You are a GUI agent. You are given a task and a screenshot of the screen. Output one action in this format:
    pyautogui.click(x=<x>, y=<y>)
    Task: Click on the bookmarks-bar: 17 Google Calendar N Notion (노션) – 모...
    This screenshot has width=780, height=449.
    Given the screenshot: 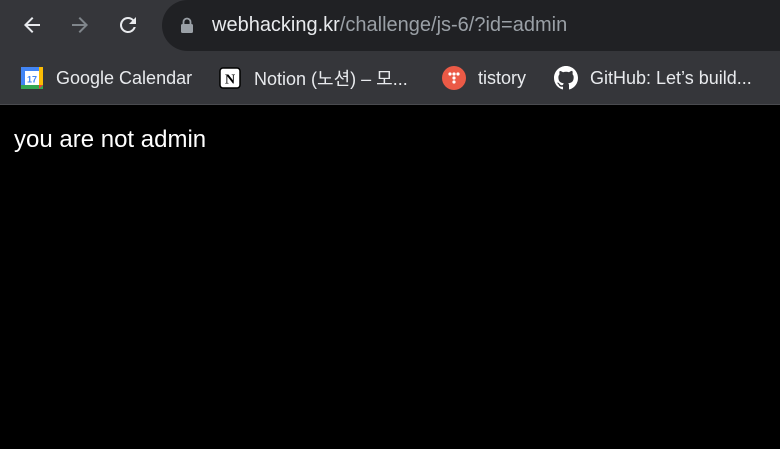 What is the action you would take?
    pyautogui.click(x=390, y=78)
    